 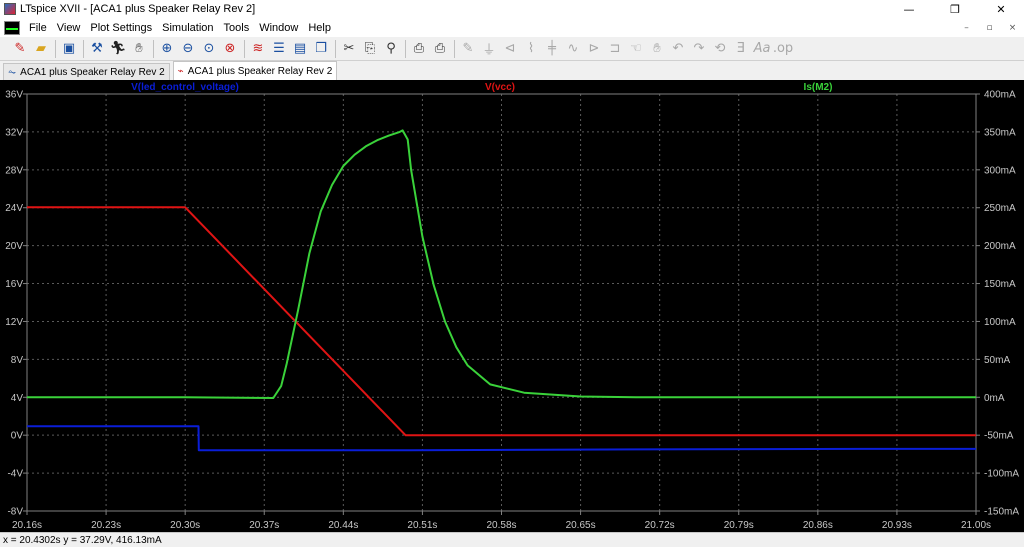 What do you see at coordinates (1001, 512) in the screenshot?
I see `y-right-tick-label: -150mA` at bounding box center [1001, 512].